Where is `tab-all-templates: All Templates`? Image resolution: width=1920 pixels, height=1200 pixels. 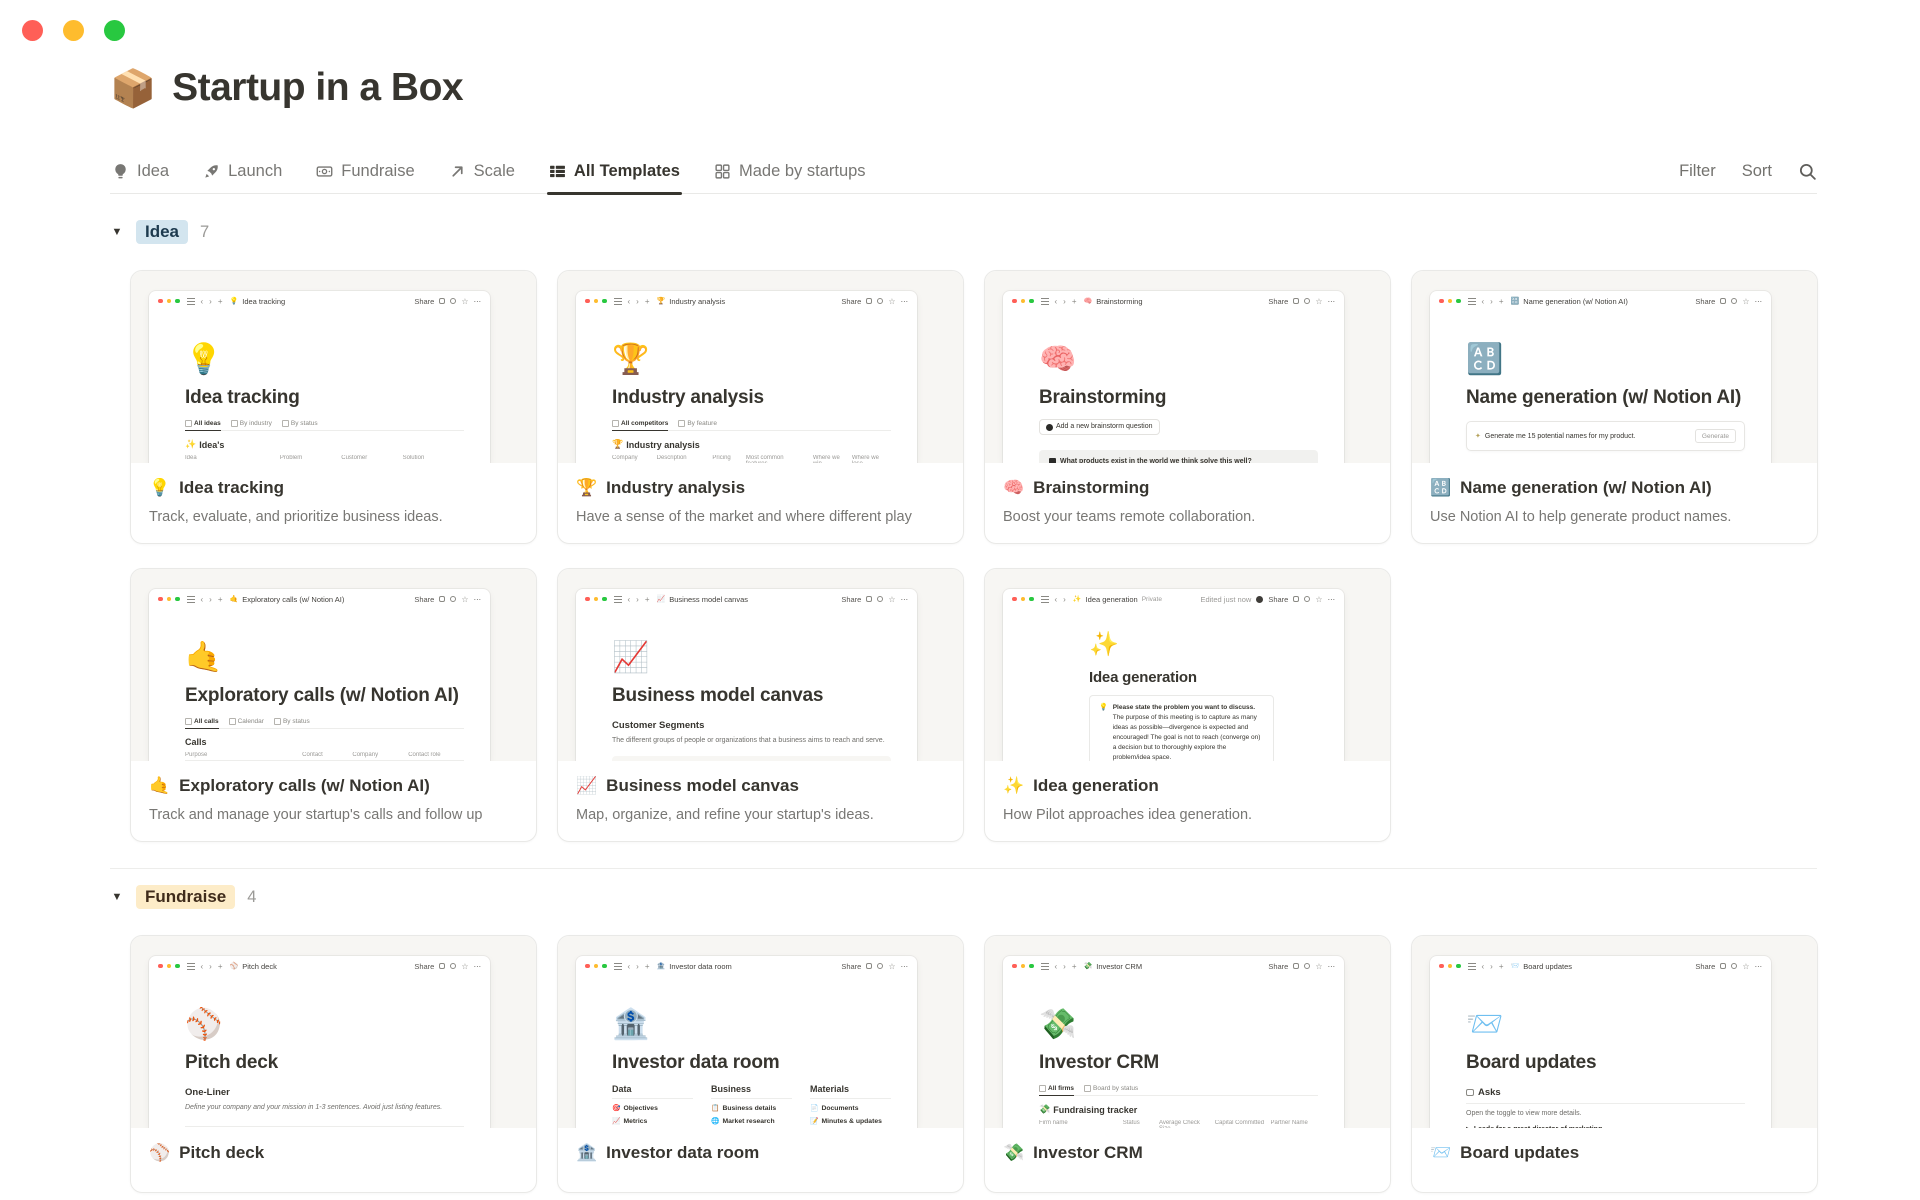 tab-all-templates: All Templates is located at coordinates (614, 172).